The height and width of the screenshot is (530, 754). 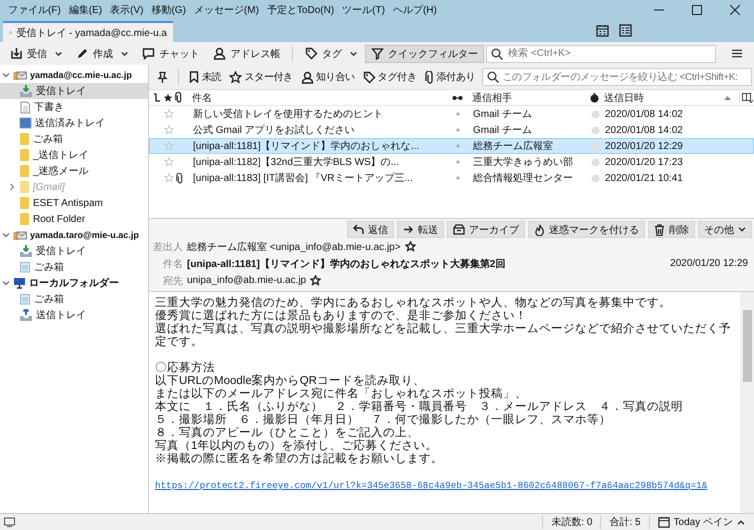 I want to click on folder-item: Root Folder, so click(x=74, y=219).